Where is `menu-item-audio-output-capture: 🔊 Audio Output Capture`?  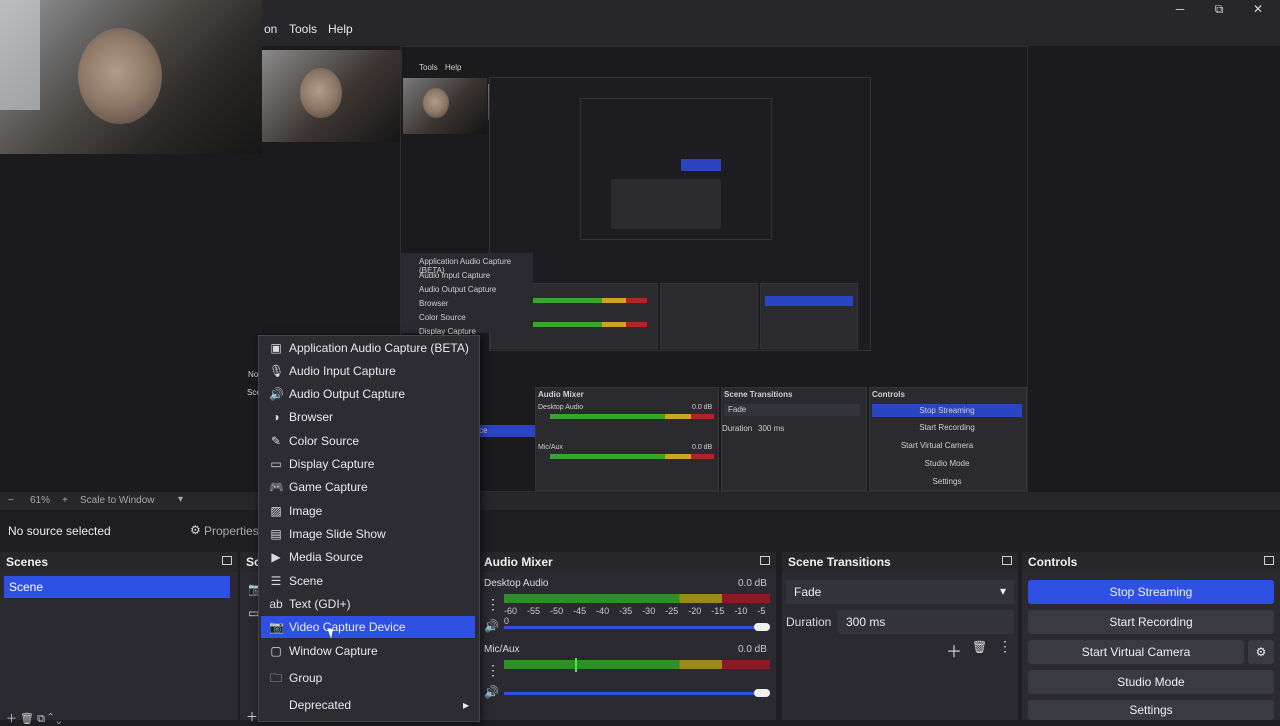
menu-item-audio-output-capture: 🔊 Audio Output Capture is located at coordinates (368, 394).